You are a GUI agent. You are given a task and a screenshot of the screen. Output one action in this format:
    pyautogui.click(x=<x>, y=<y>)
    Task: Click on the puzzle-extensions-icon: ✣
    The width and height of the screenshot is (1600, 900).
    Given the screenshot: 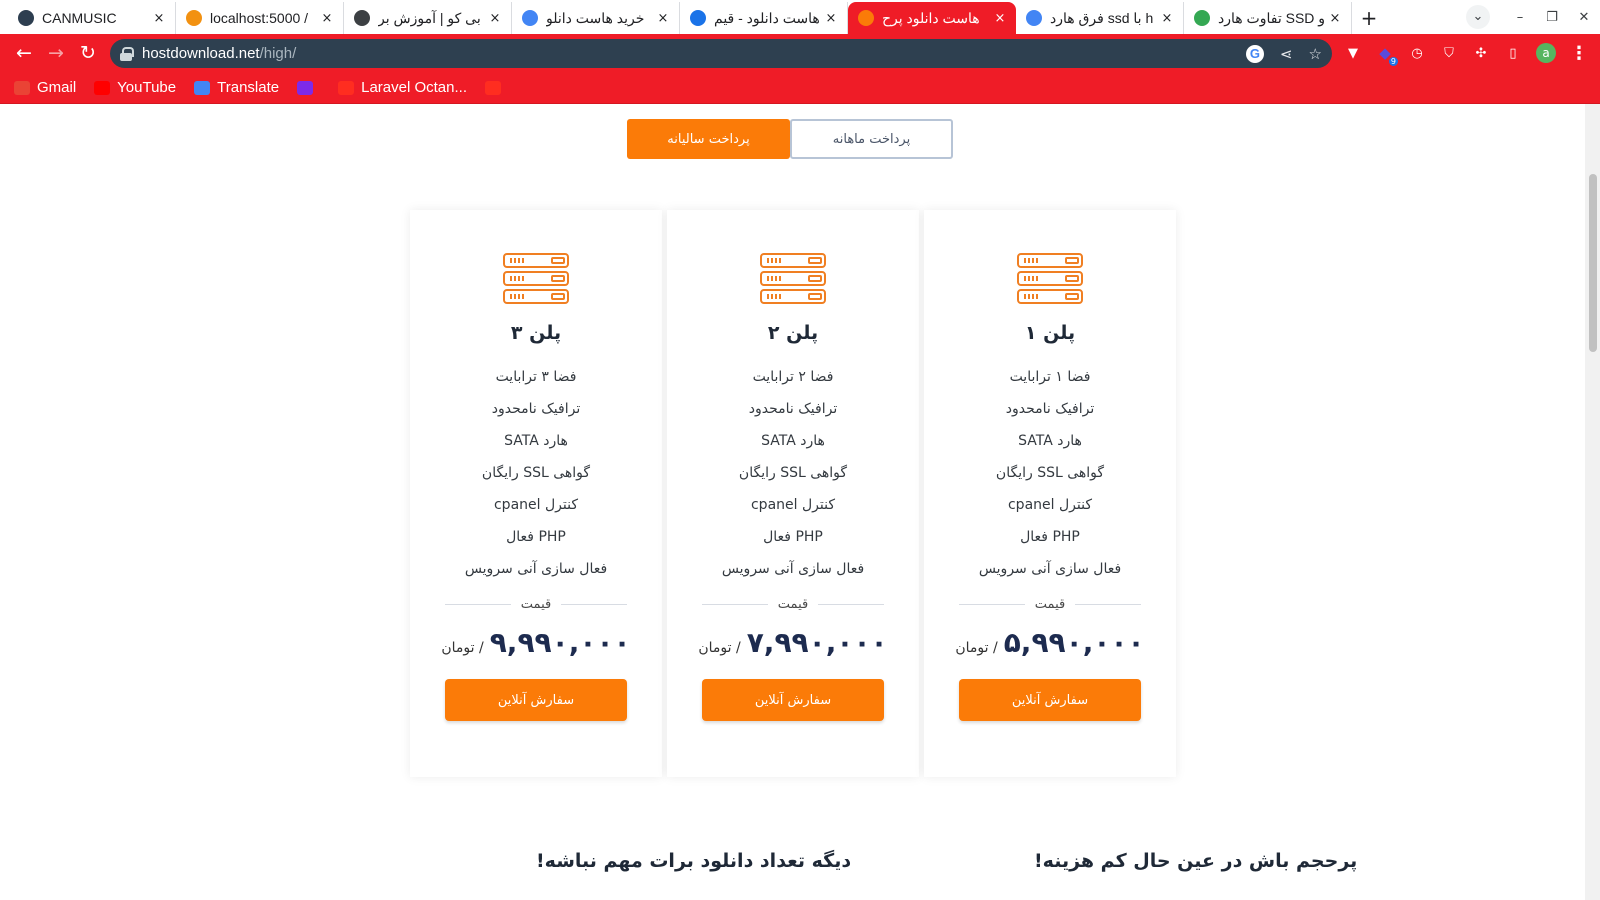 What is the action you would take?
    pyautogui.click(x=1481, y=53)
    